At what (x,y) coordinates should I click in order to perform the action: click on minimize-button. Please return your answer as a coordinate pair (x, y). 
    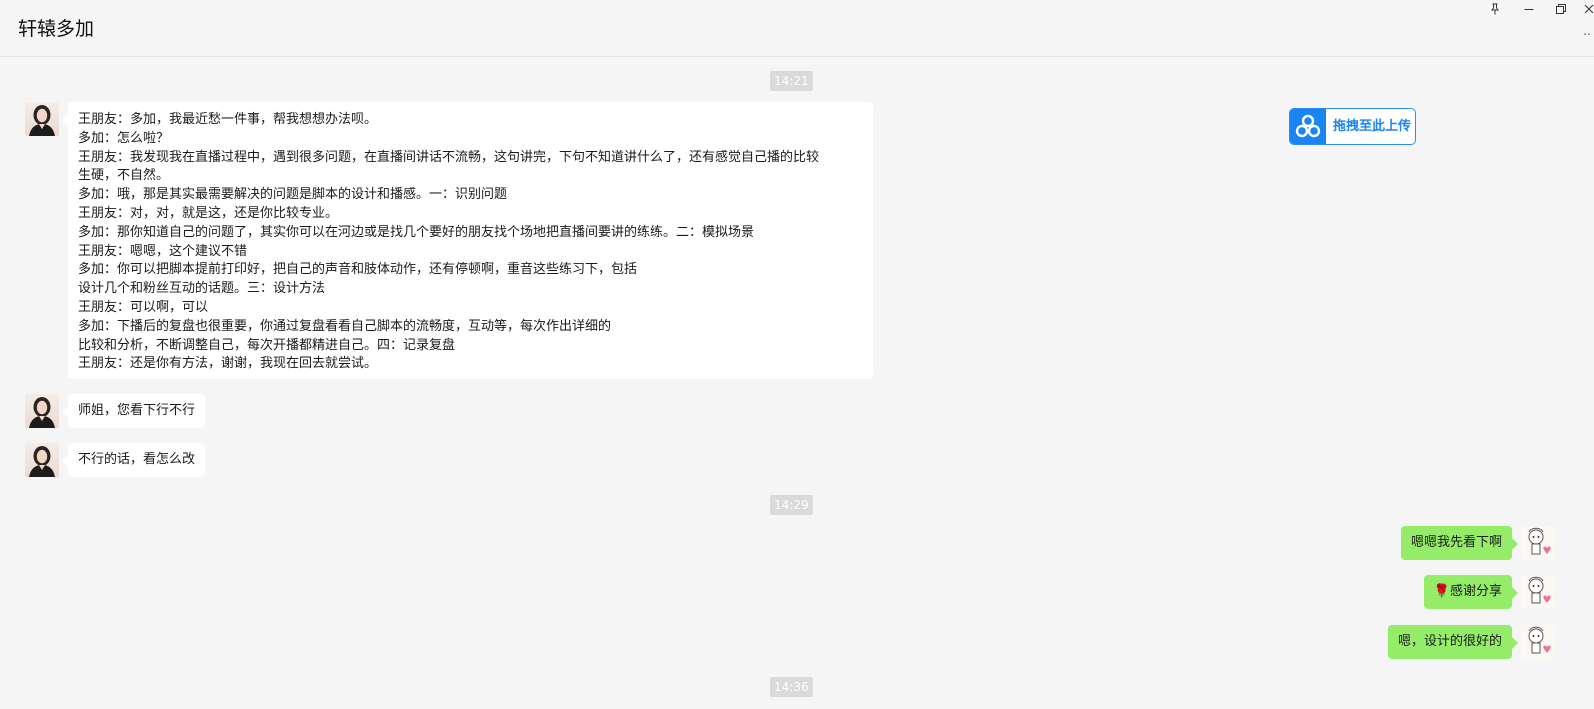
    Looking at the image, I should click on (1529, 9).